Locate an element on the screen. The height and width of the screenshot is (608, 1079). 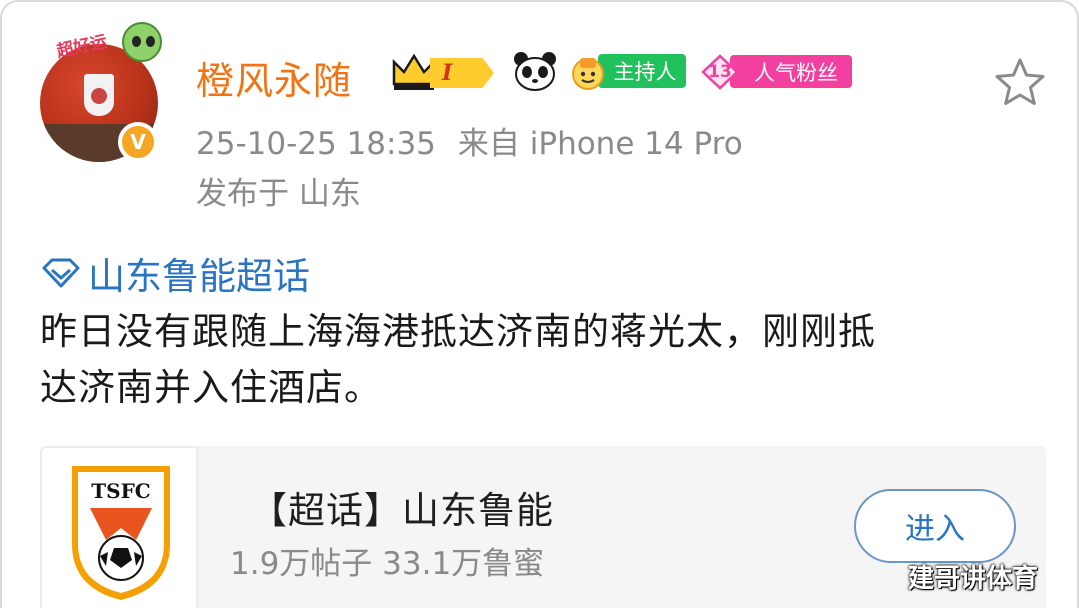
frog-sticker-icon is located at coordinates (142, 42).